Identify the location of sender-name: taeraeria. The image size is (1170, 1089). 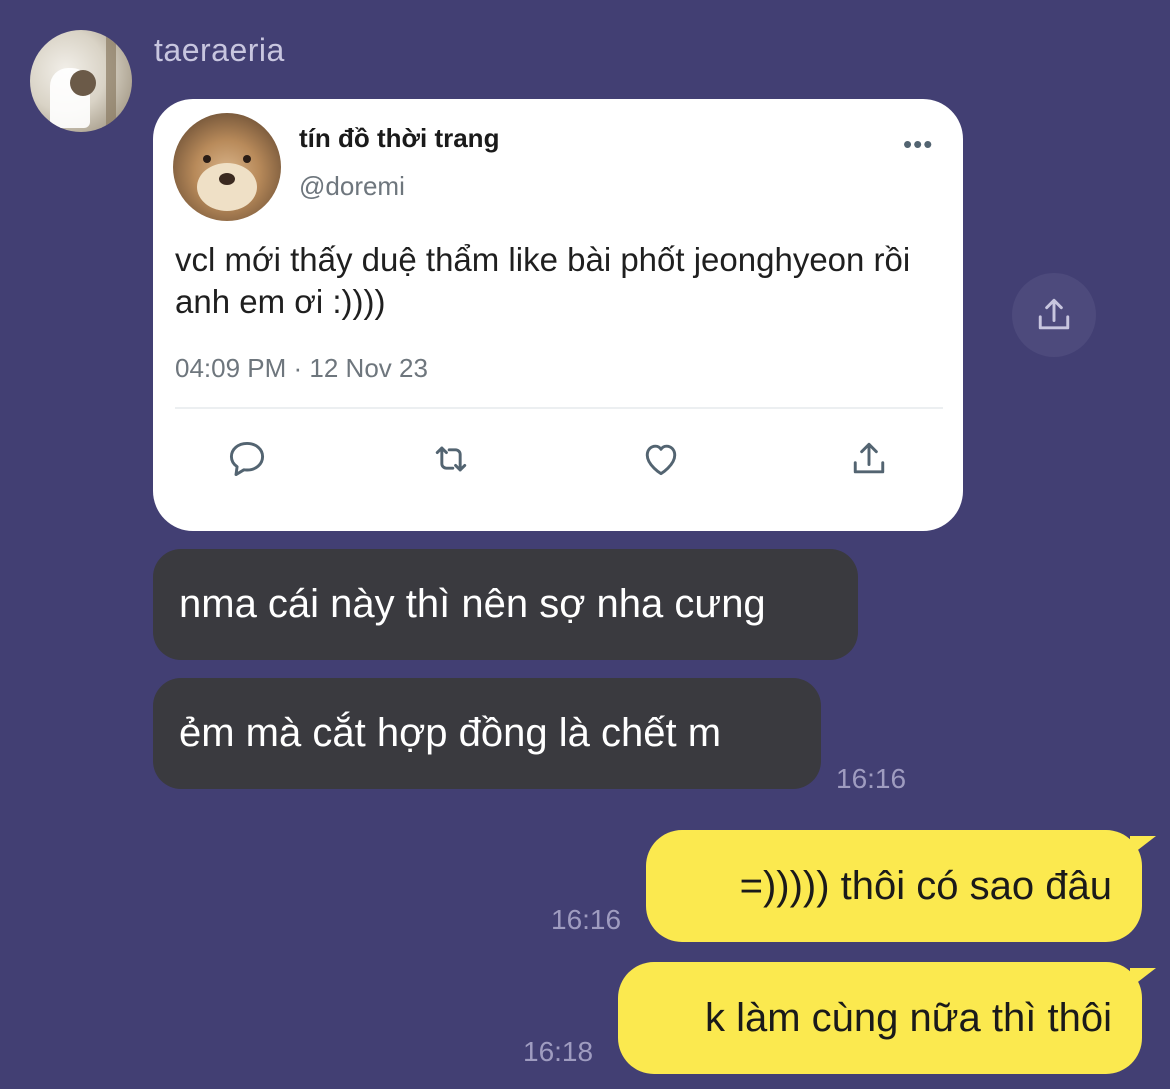
(219, 50).